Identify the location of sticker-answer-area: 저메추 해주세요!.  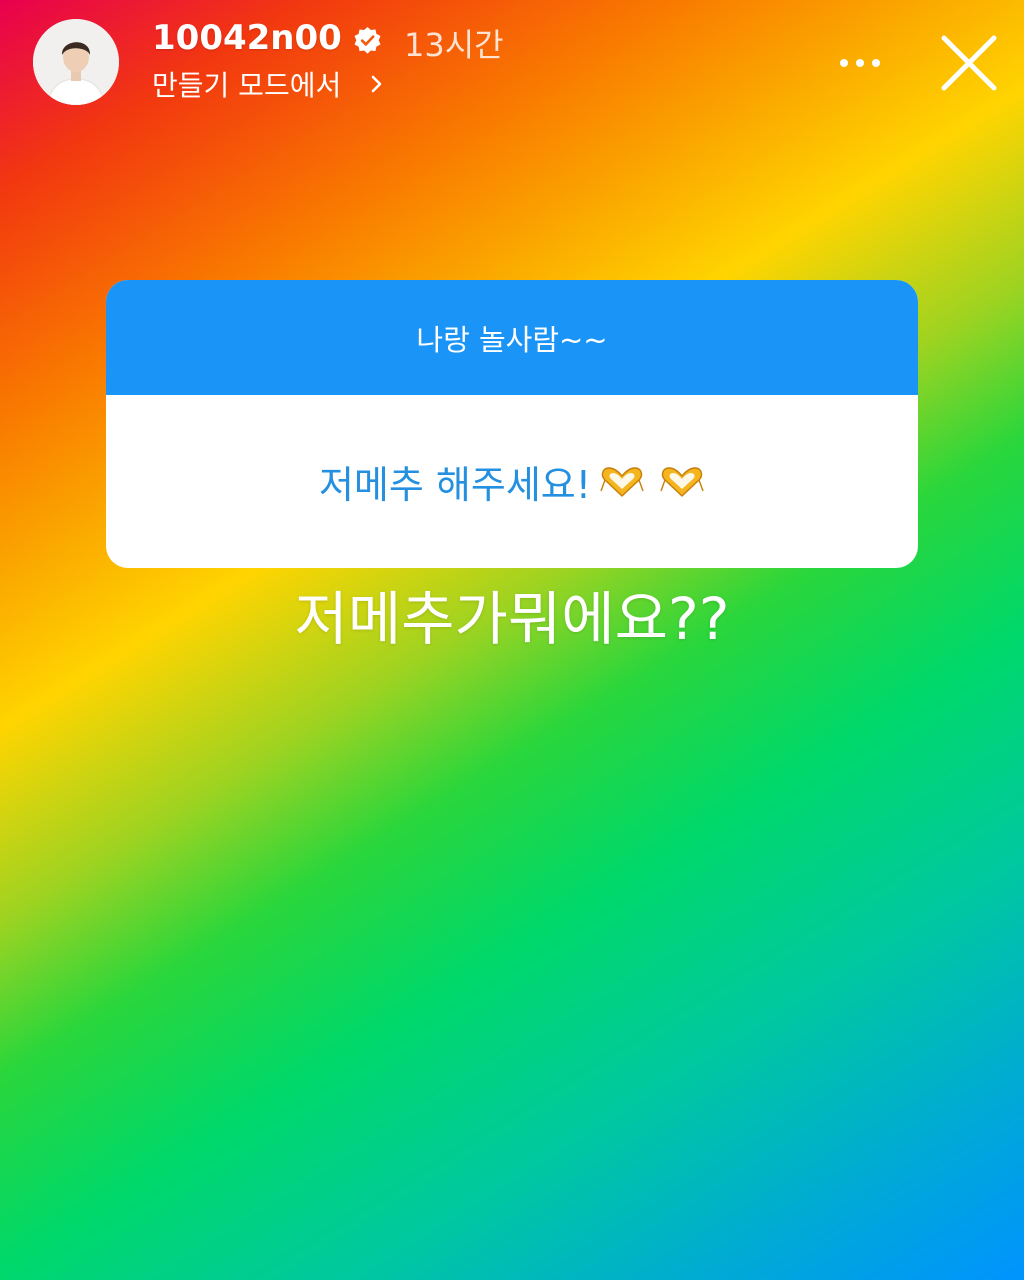
(512, 481).